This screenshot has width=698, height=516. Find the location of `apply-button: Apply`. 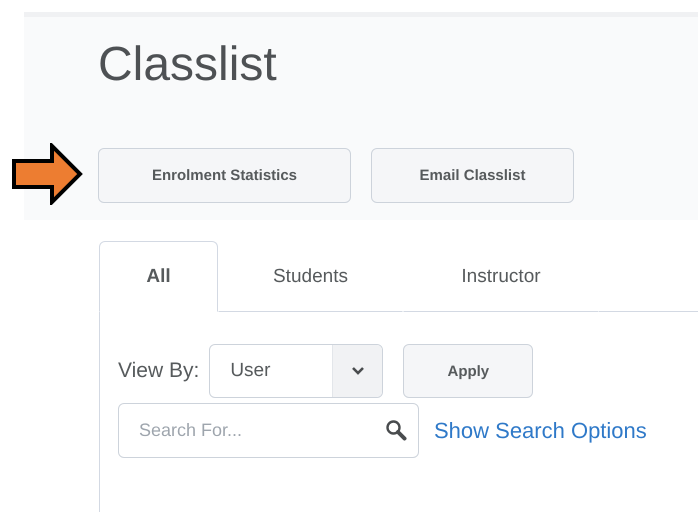

apply-button: Apply is located at coordinates (468, 371).